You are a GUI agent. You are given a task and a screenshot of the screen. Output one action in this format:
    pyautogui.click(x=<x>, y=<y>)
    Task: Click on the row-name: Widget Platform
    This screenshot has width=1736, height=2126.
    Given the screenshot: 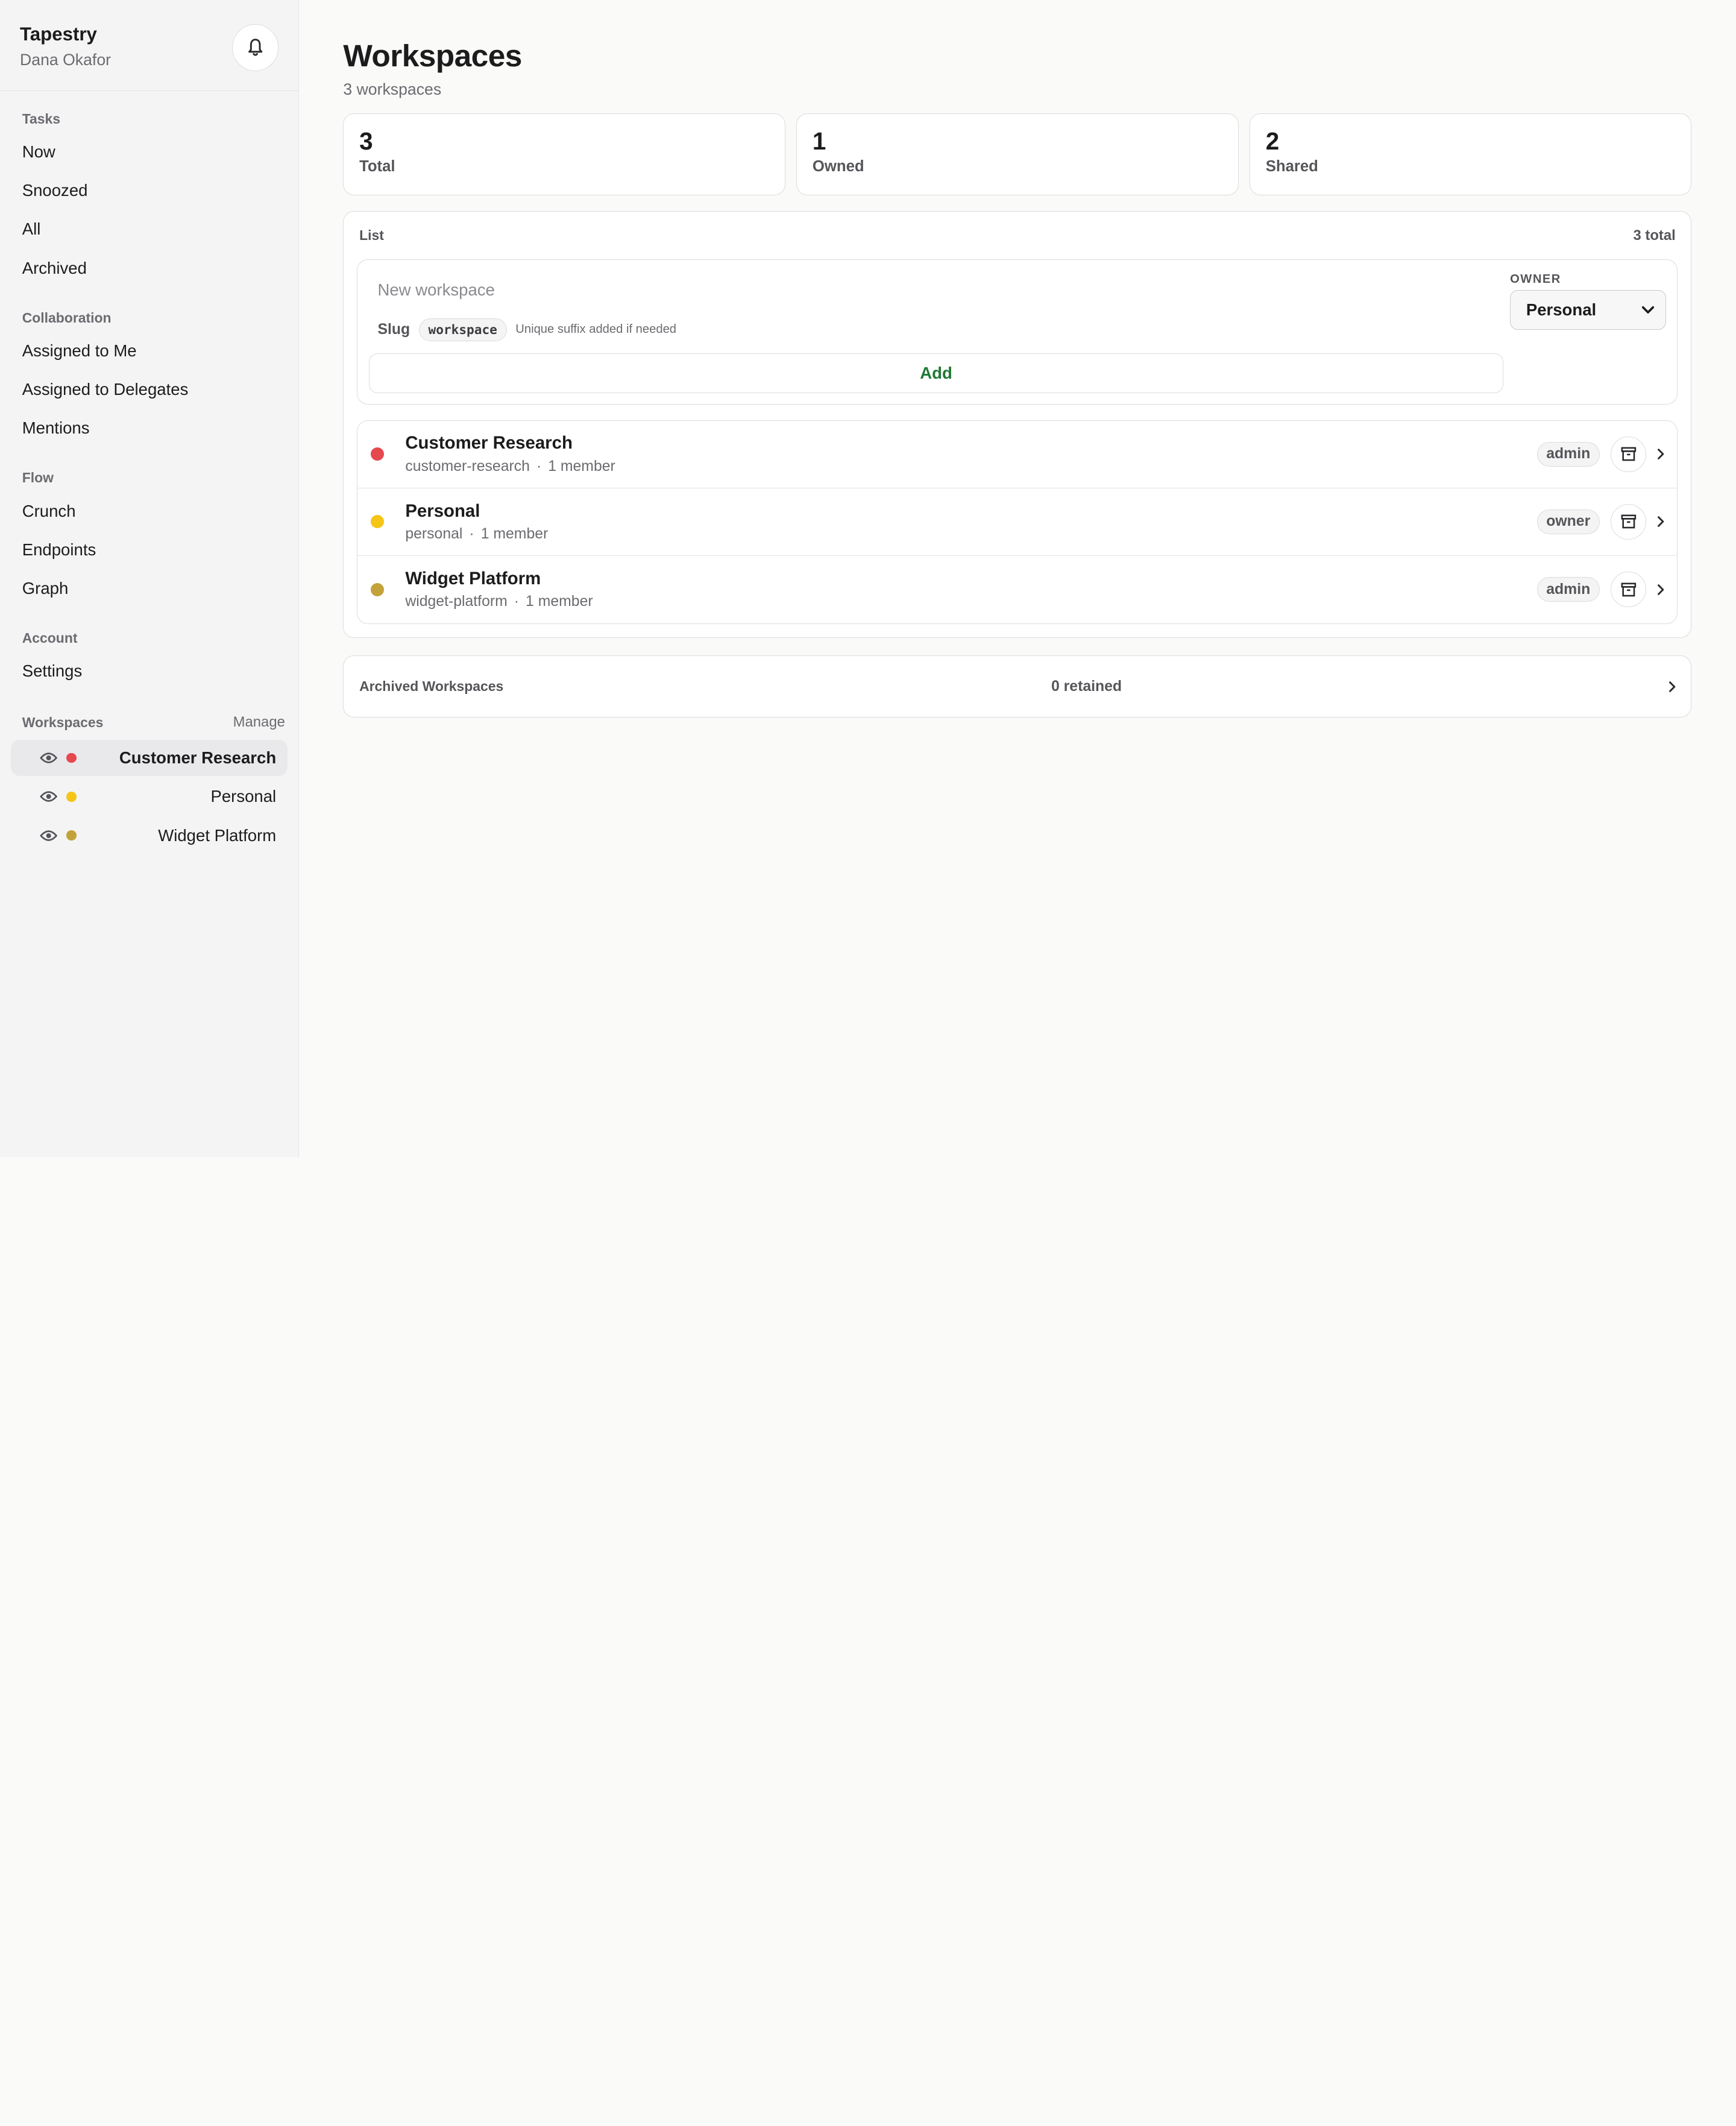 What is the action you would take?
    pyautogui.click(x=473, y=579)
    